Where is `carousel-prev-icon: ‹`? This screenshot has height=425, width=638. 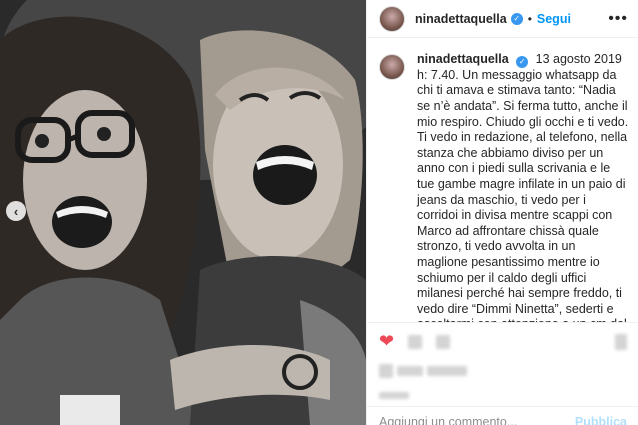
carousel-prev-icon: ‹ is located at coordinates (16, 211).